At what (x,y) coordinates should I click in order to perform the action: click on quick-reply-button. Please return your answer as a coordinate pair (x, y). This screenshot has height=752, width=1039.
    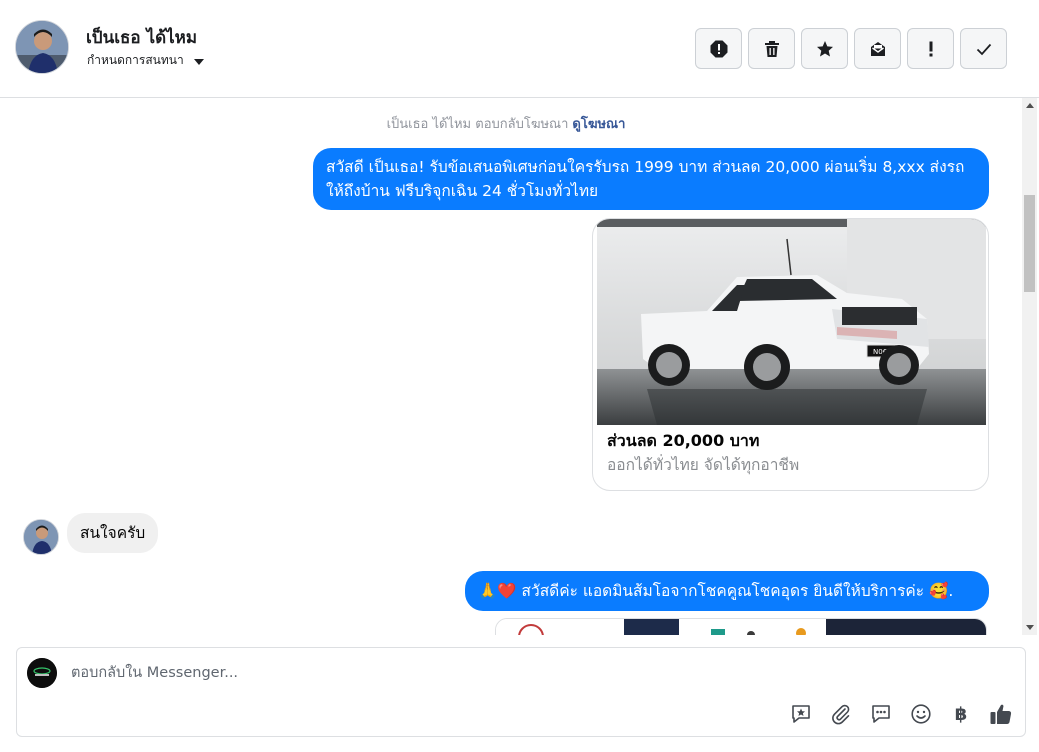
    Looking at the image, I should click on (881, 714).